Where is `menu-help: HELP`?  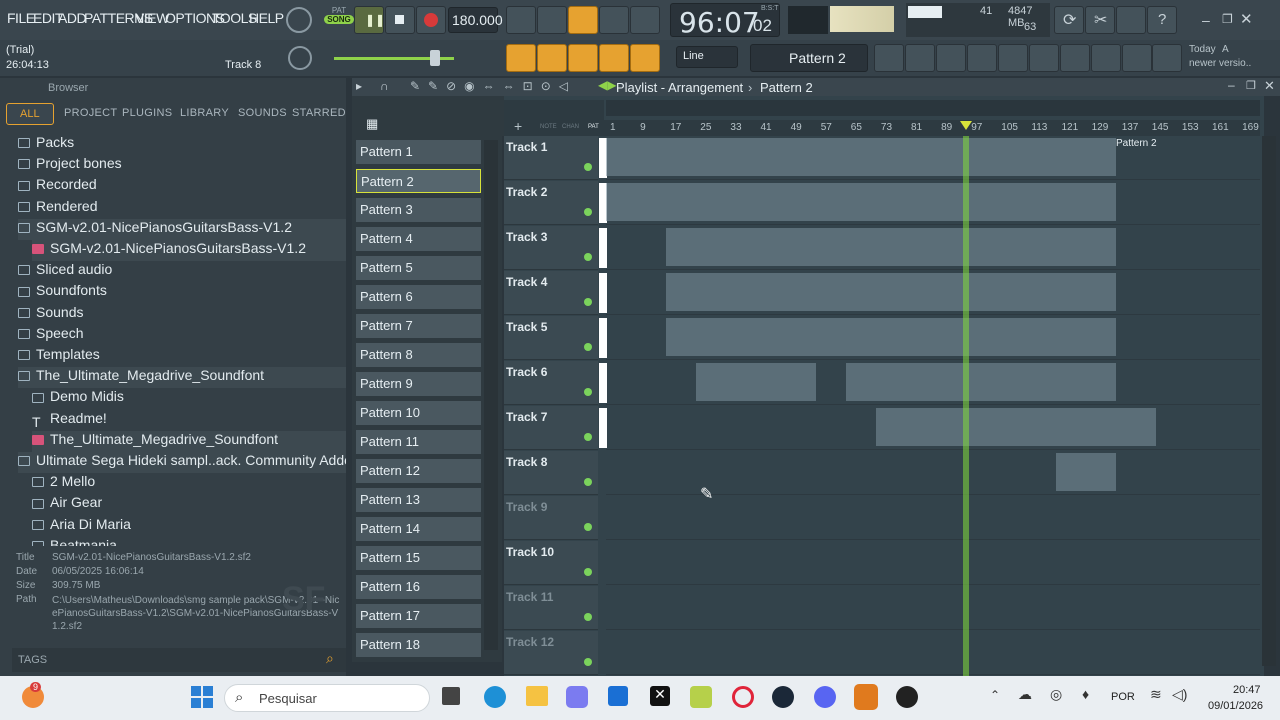 menu-help: HELP is located at coordinates (266, 18).